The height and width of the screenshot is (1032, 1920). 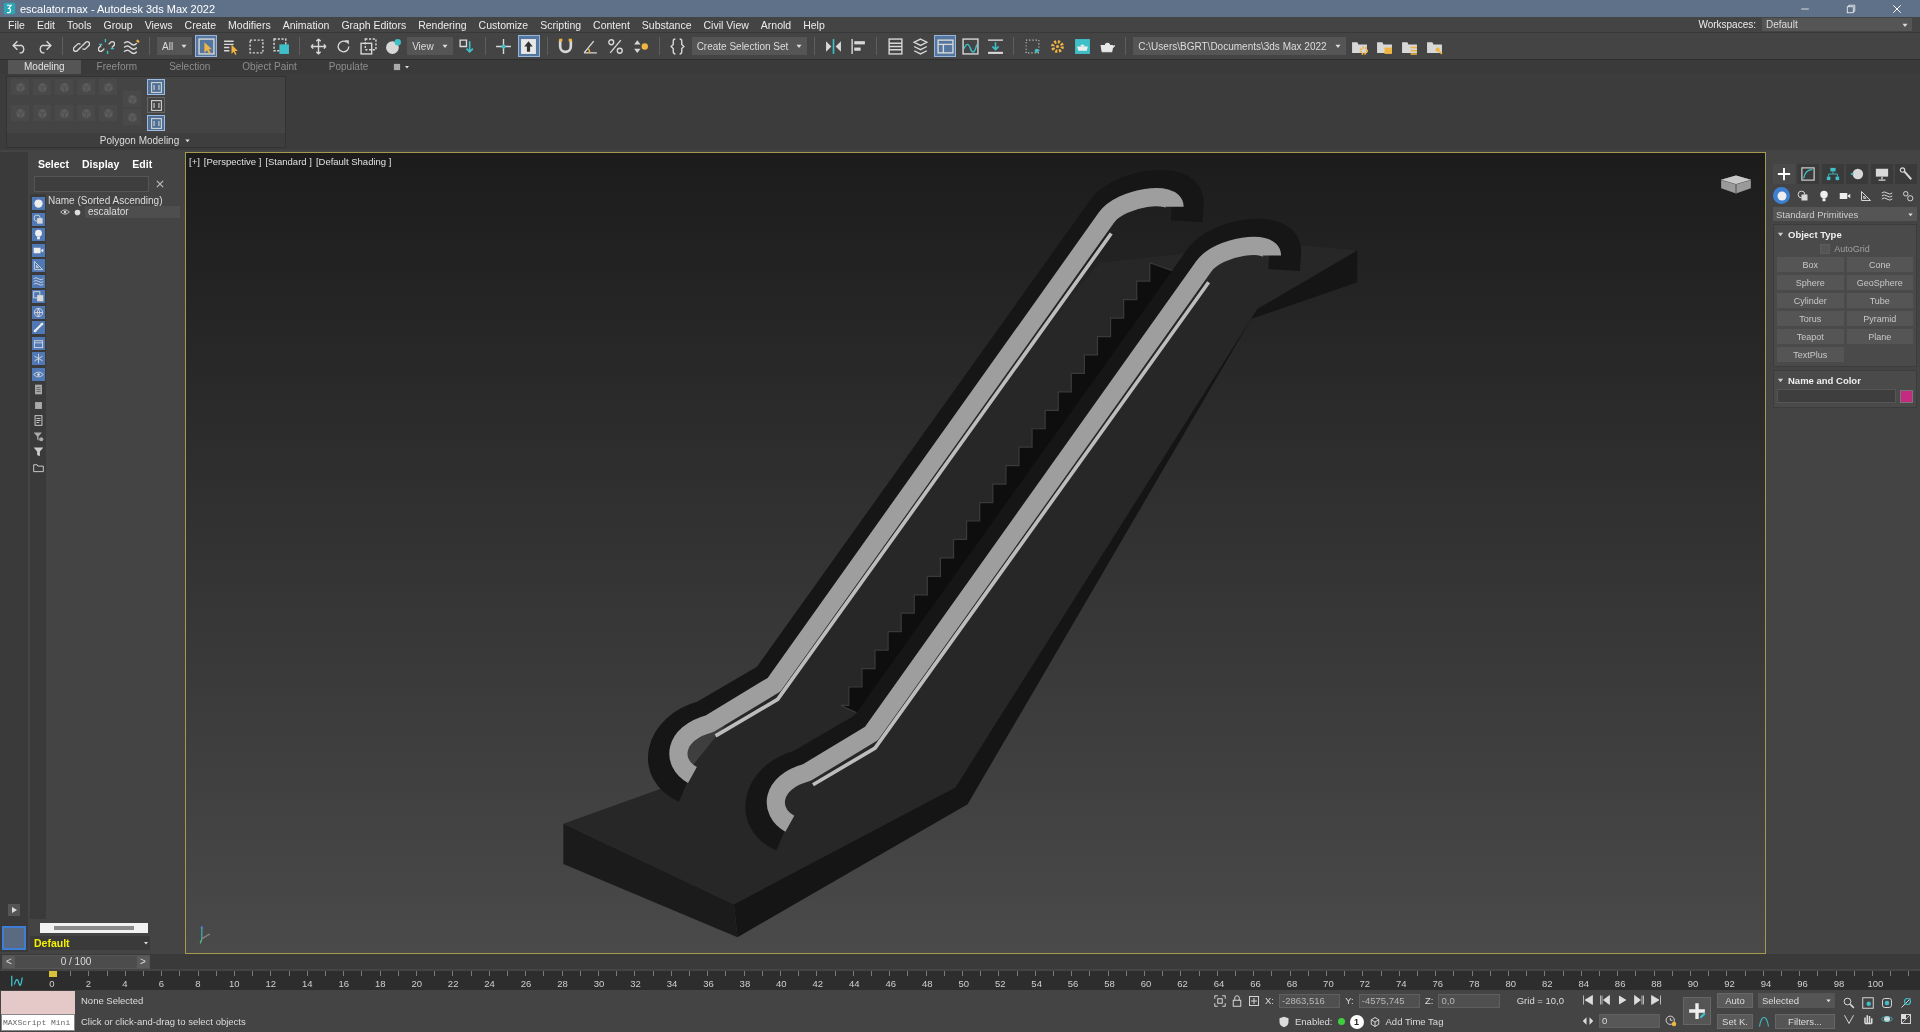 What do you see at coordinates (1239, 46) in the screenshot?
I see `toolbar-dropdown: C:\Users\BGRT\Documents\3ds Max 2022` at bounding box center [1239, 46].